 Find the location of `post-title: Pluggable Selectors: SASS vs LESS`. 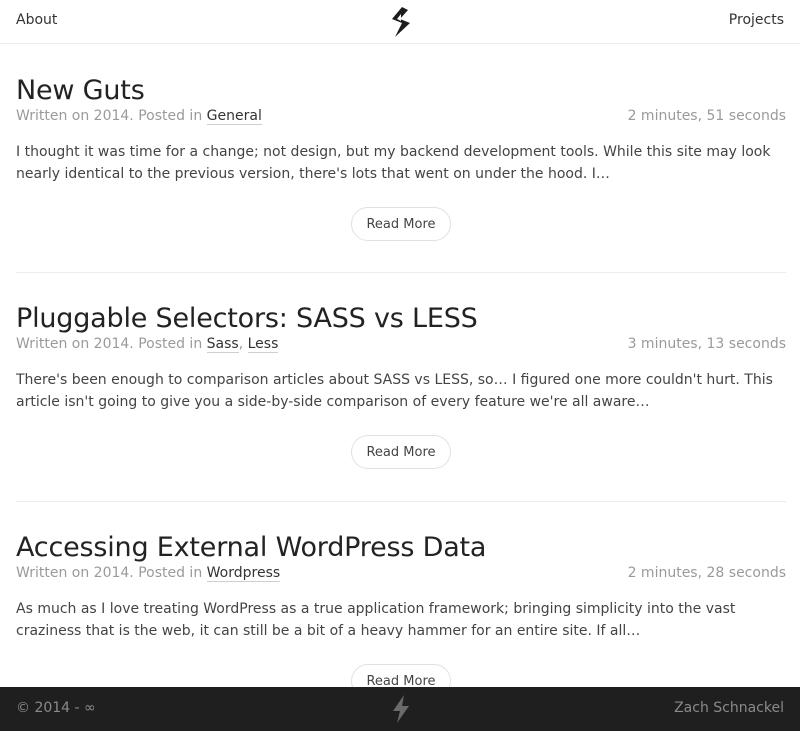

post-title: Pluggable Selectors: SASS vs LESS is located at coordinates (401, 319).